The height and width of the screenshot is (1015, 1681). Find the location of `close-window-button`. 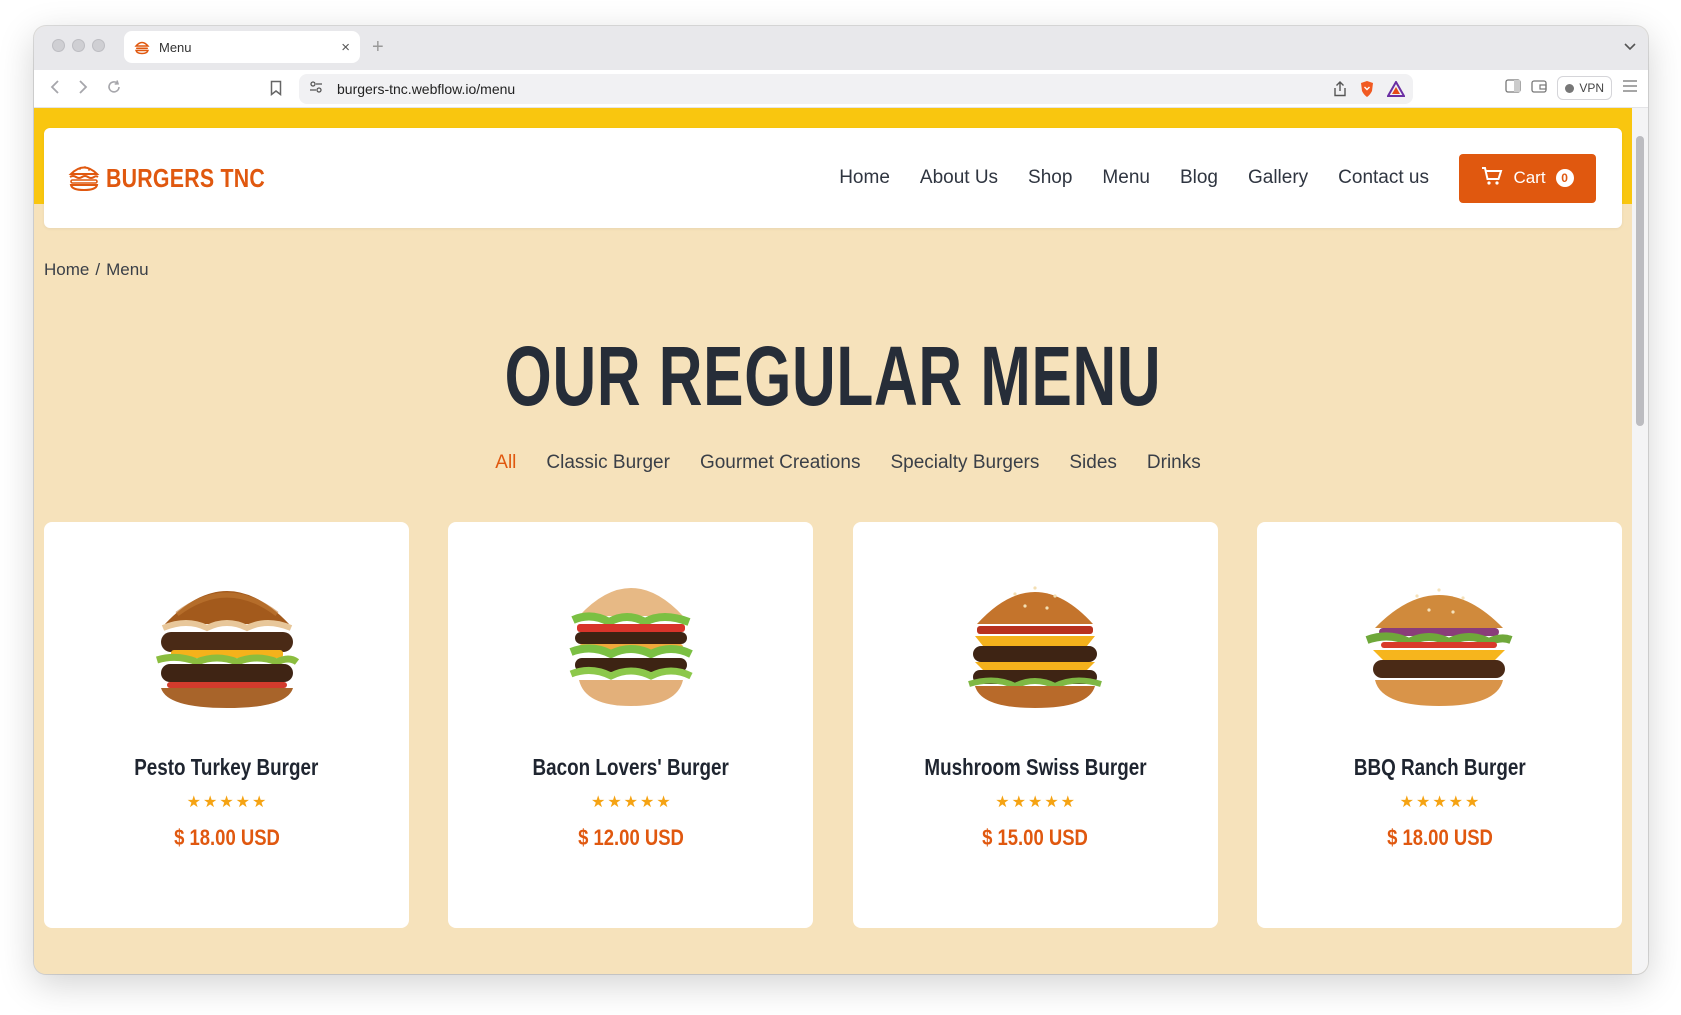

close-window-button is located at coordinates (58, 45).